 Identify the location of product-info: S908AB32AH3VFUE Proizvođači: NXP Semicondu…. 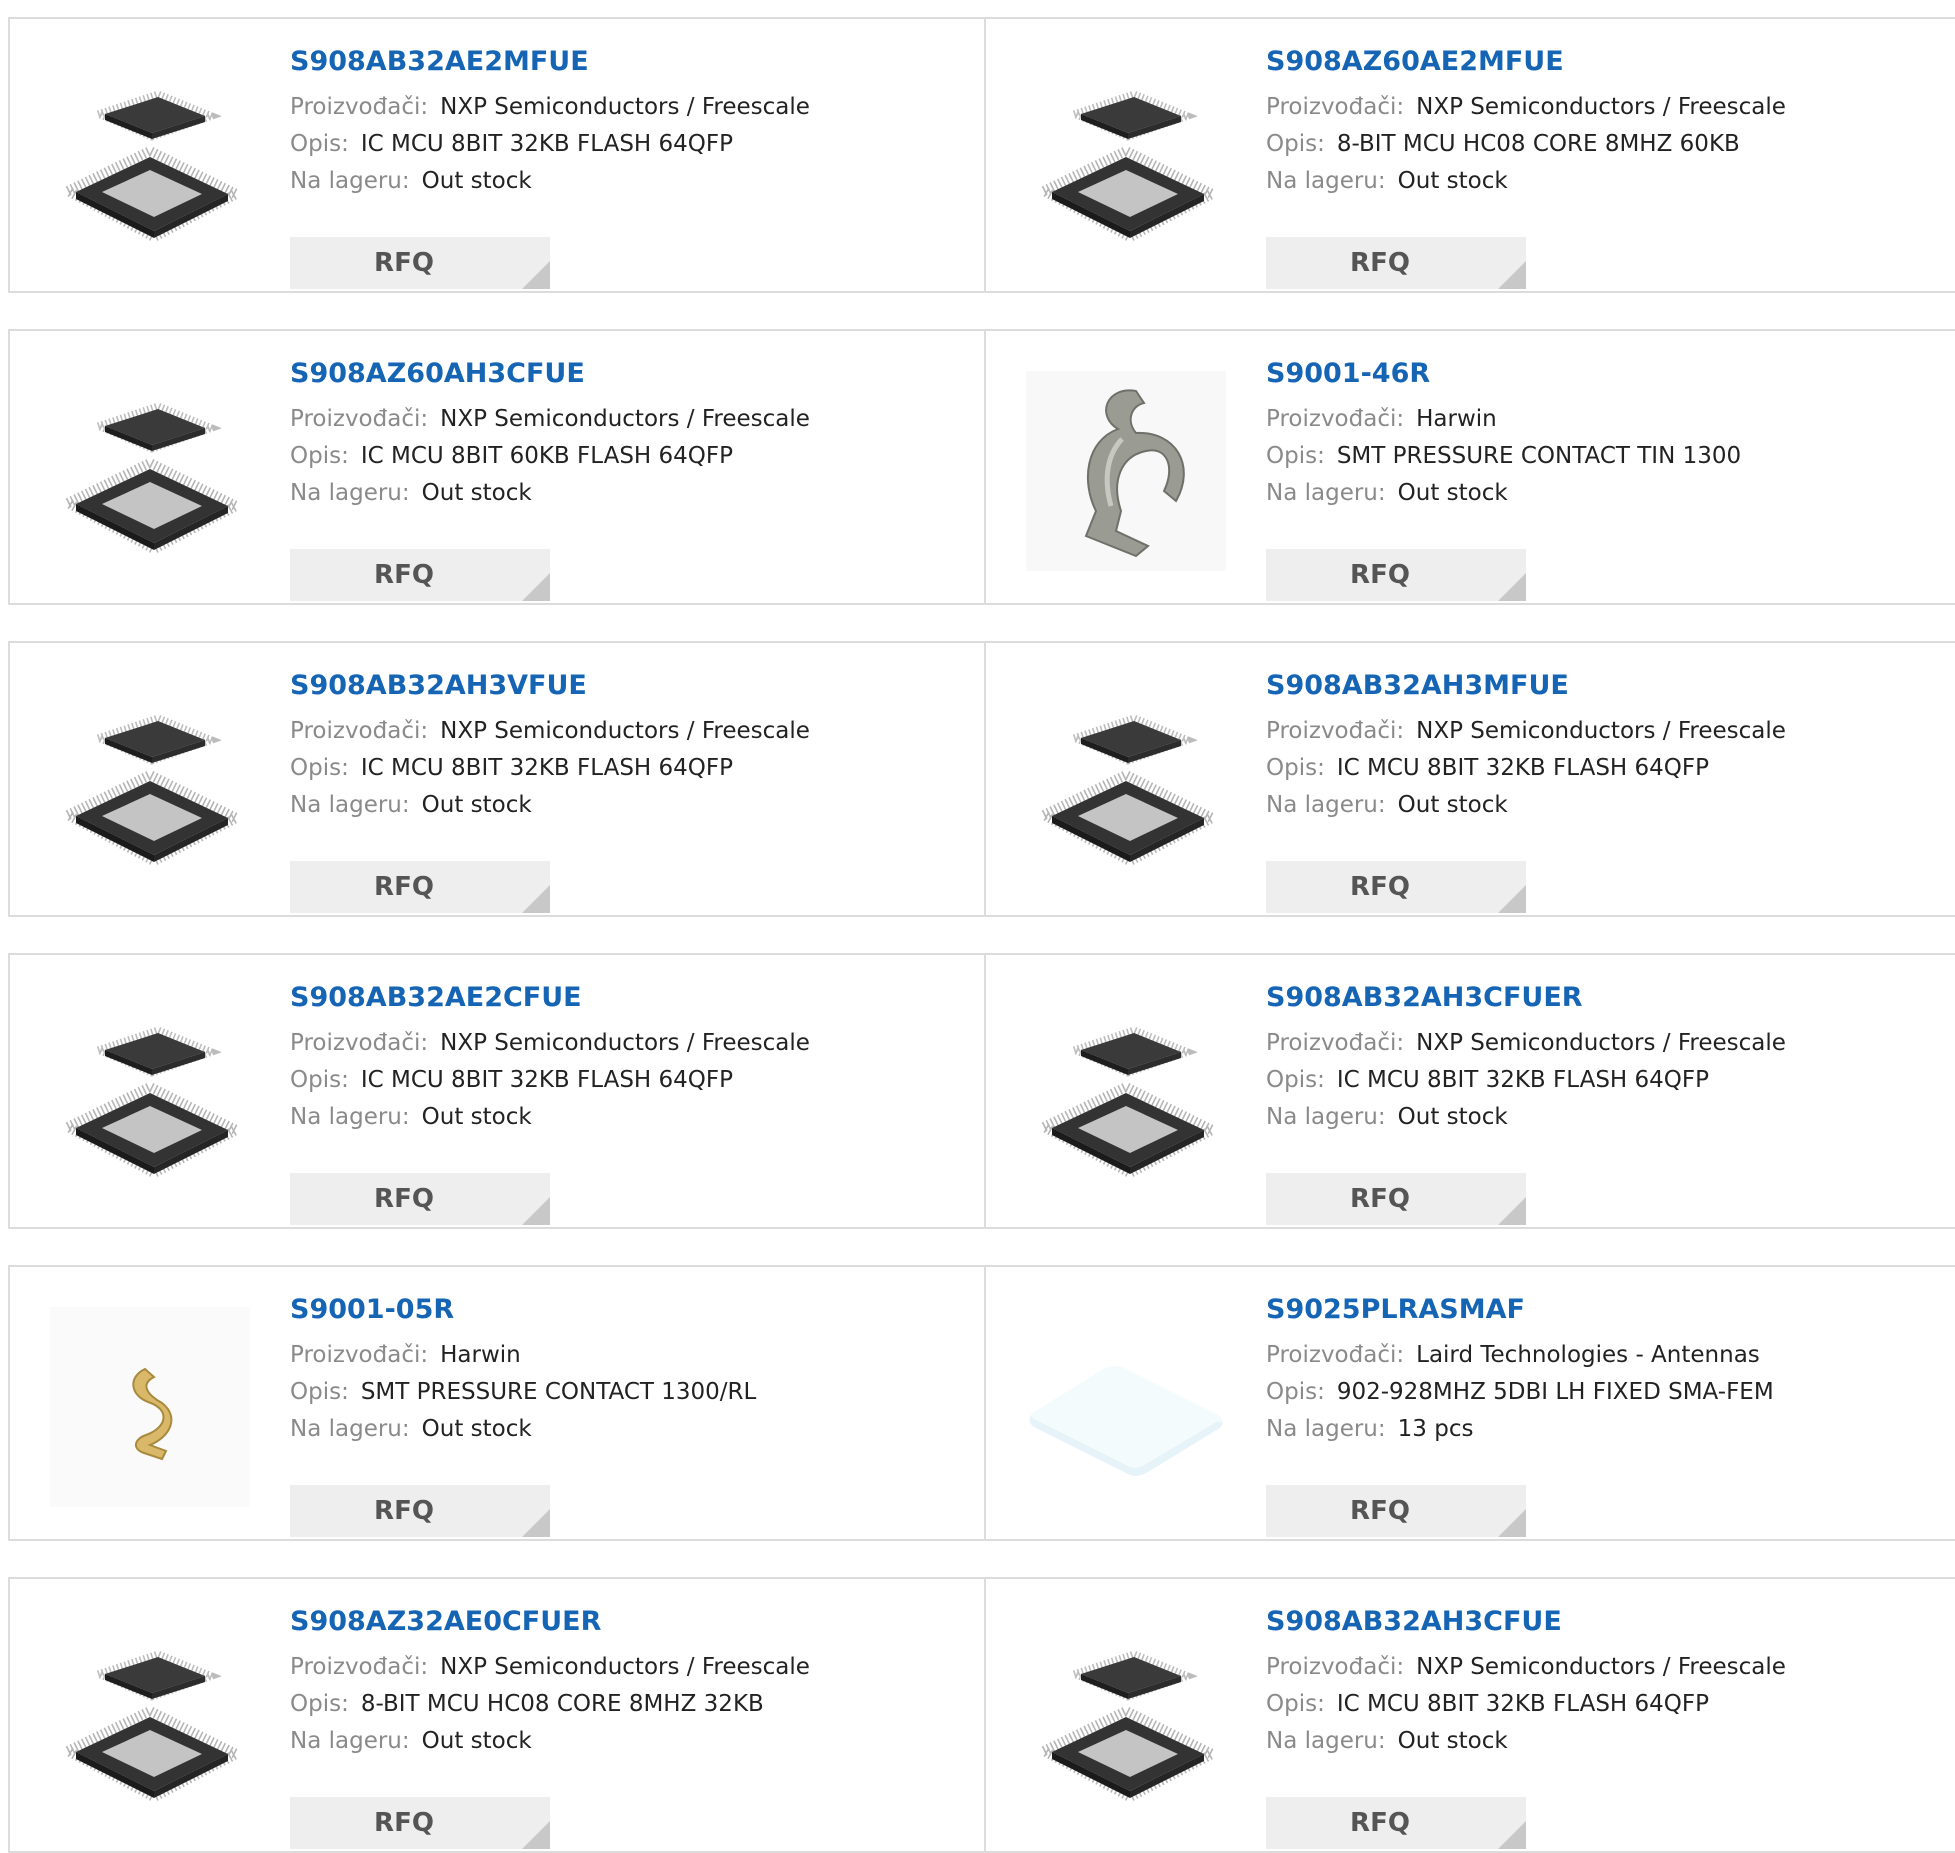
(620, 746).